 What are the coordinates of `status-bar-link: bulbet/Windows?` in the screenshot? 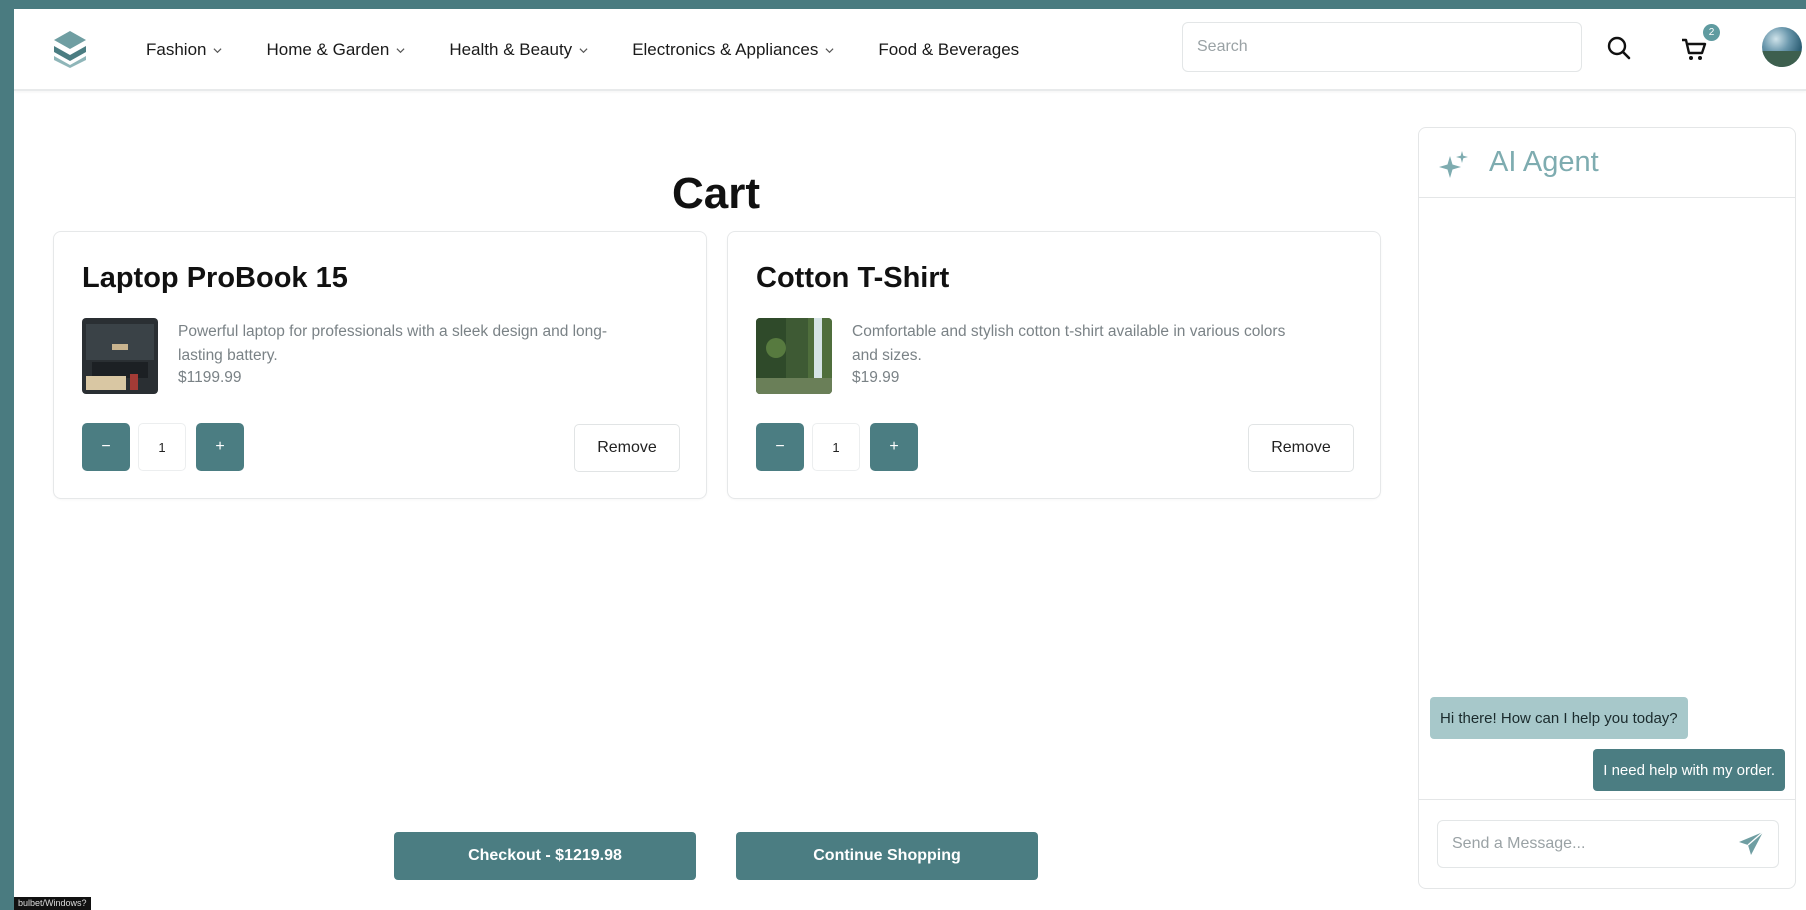 It's located at (52, 903).